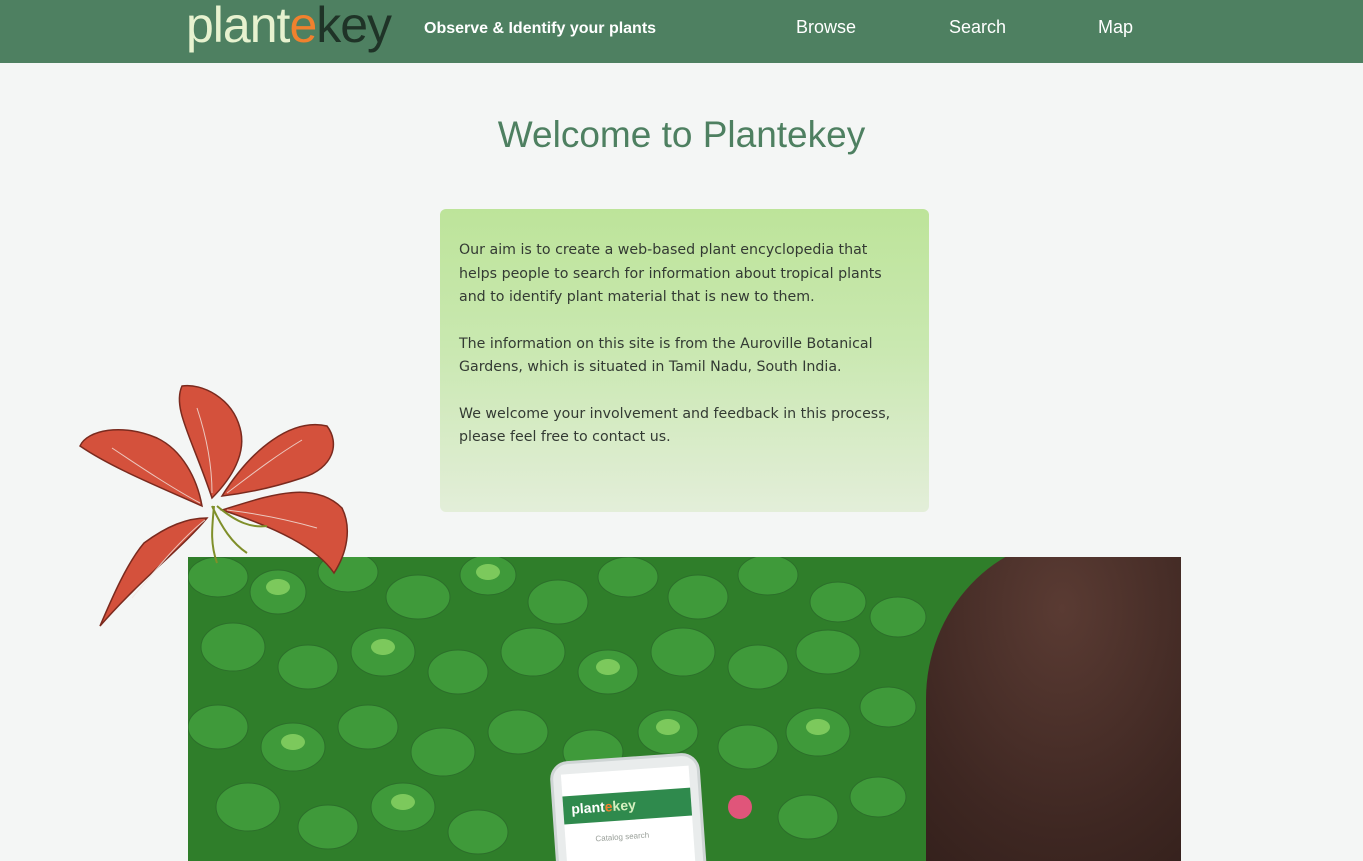 The image size is (1363, 861). What do you see at coordinates (681, 134) in the screenshot?
I see `page-title: Welcome to Plantekey` at bounding box center [681, 134].